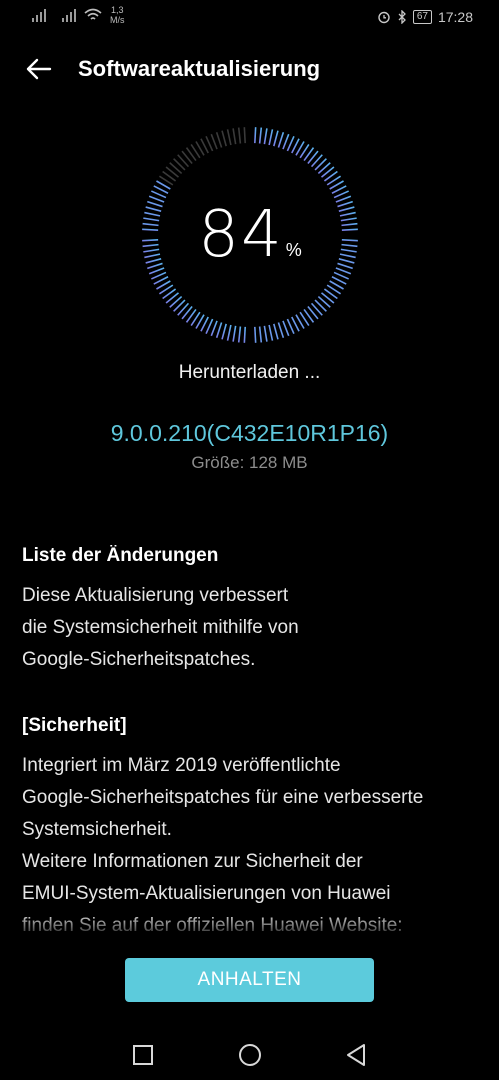 Image resolution: width=499 pixels, height=1080 pixels. I want to click on network-speed-unit: M/s, so click(117, 20).